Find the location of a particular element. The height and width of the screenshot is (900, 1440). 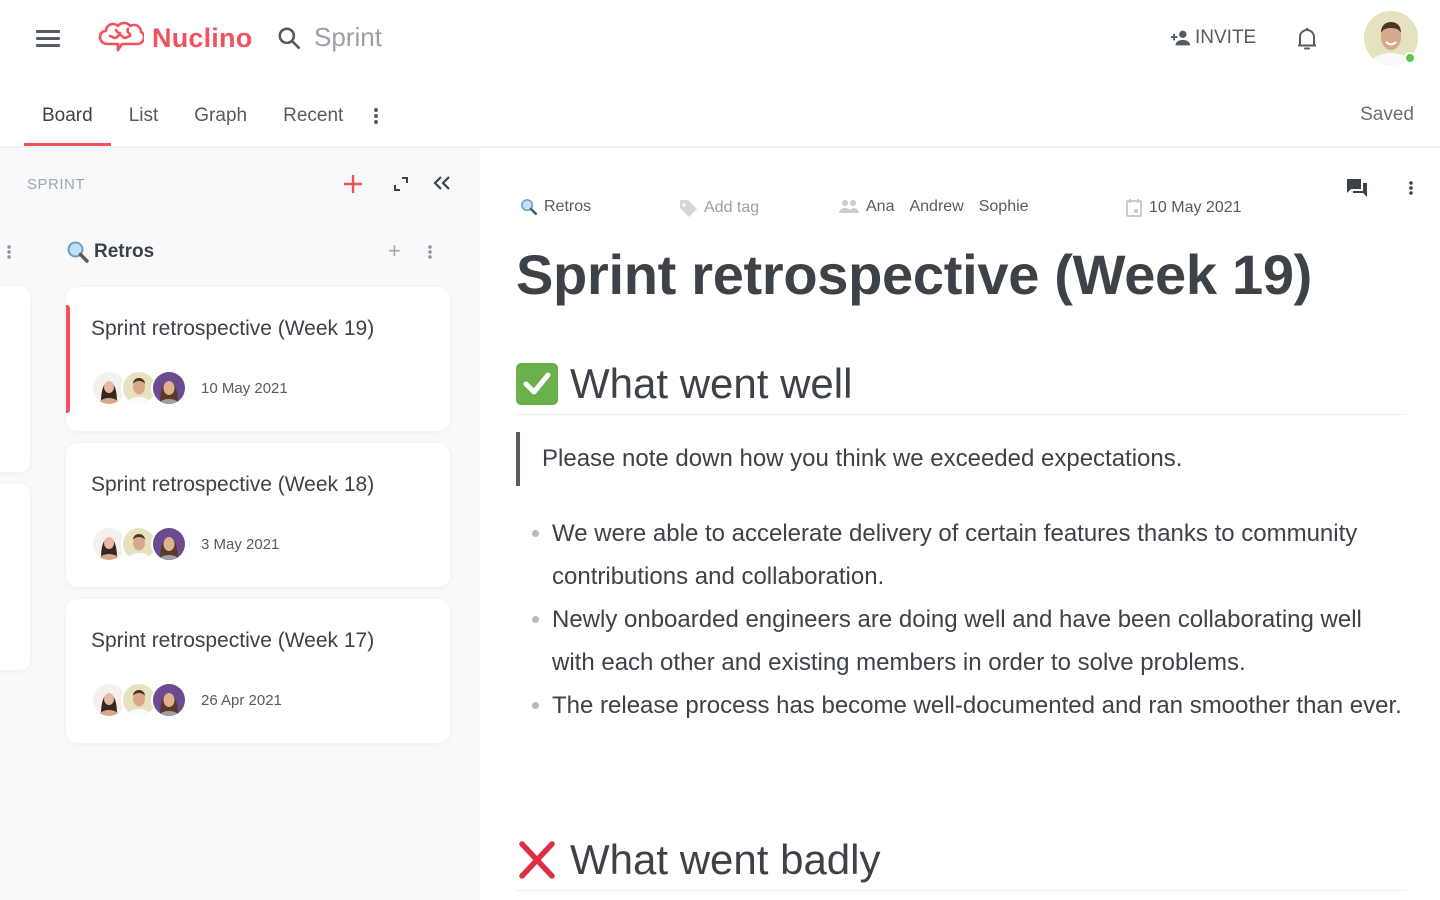

brain-logo-icon is located at coordinates (121, 36).